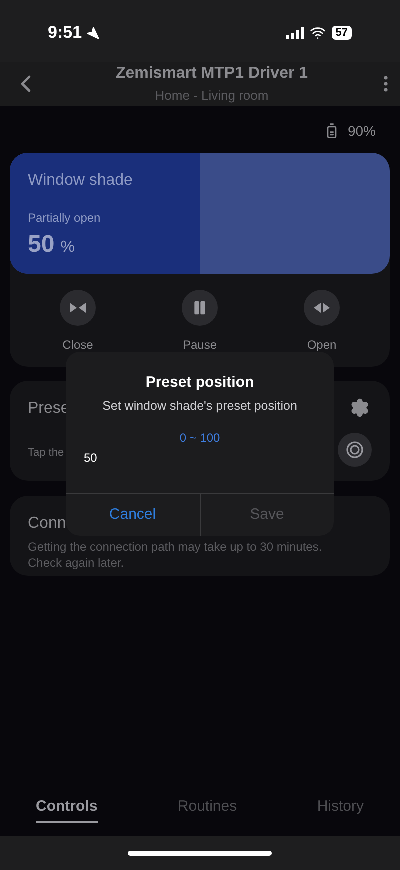  Describe the element at coordinates (360, 408) in the screenshot. I see `settings-icon` at that location.